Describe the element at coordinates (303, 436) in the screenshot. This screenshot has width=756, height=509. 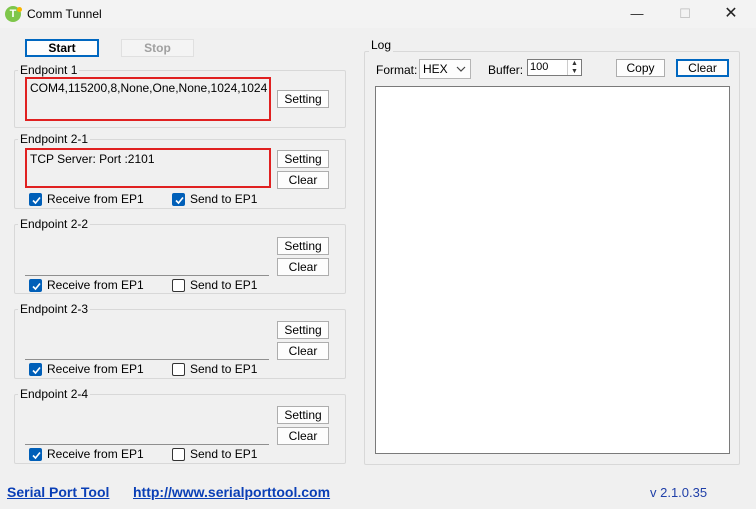
I see `endpoint-2-4-clear-button: Clear` at that location.